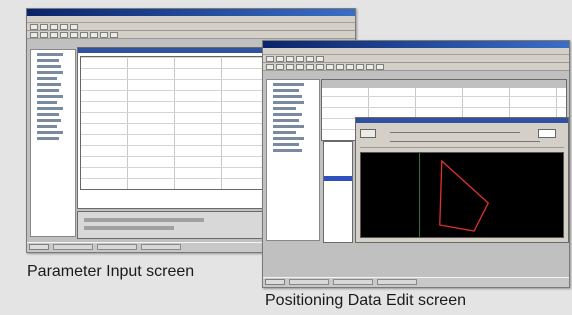  I want to click on locus-plot-svg, so click(454, 195).